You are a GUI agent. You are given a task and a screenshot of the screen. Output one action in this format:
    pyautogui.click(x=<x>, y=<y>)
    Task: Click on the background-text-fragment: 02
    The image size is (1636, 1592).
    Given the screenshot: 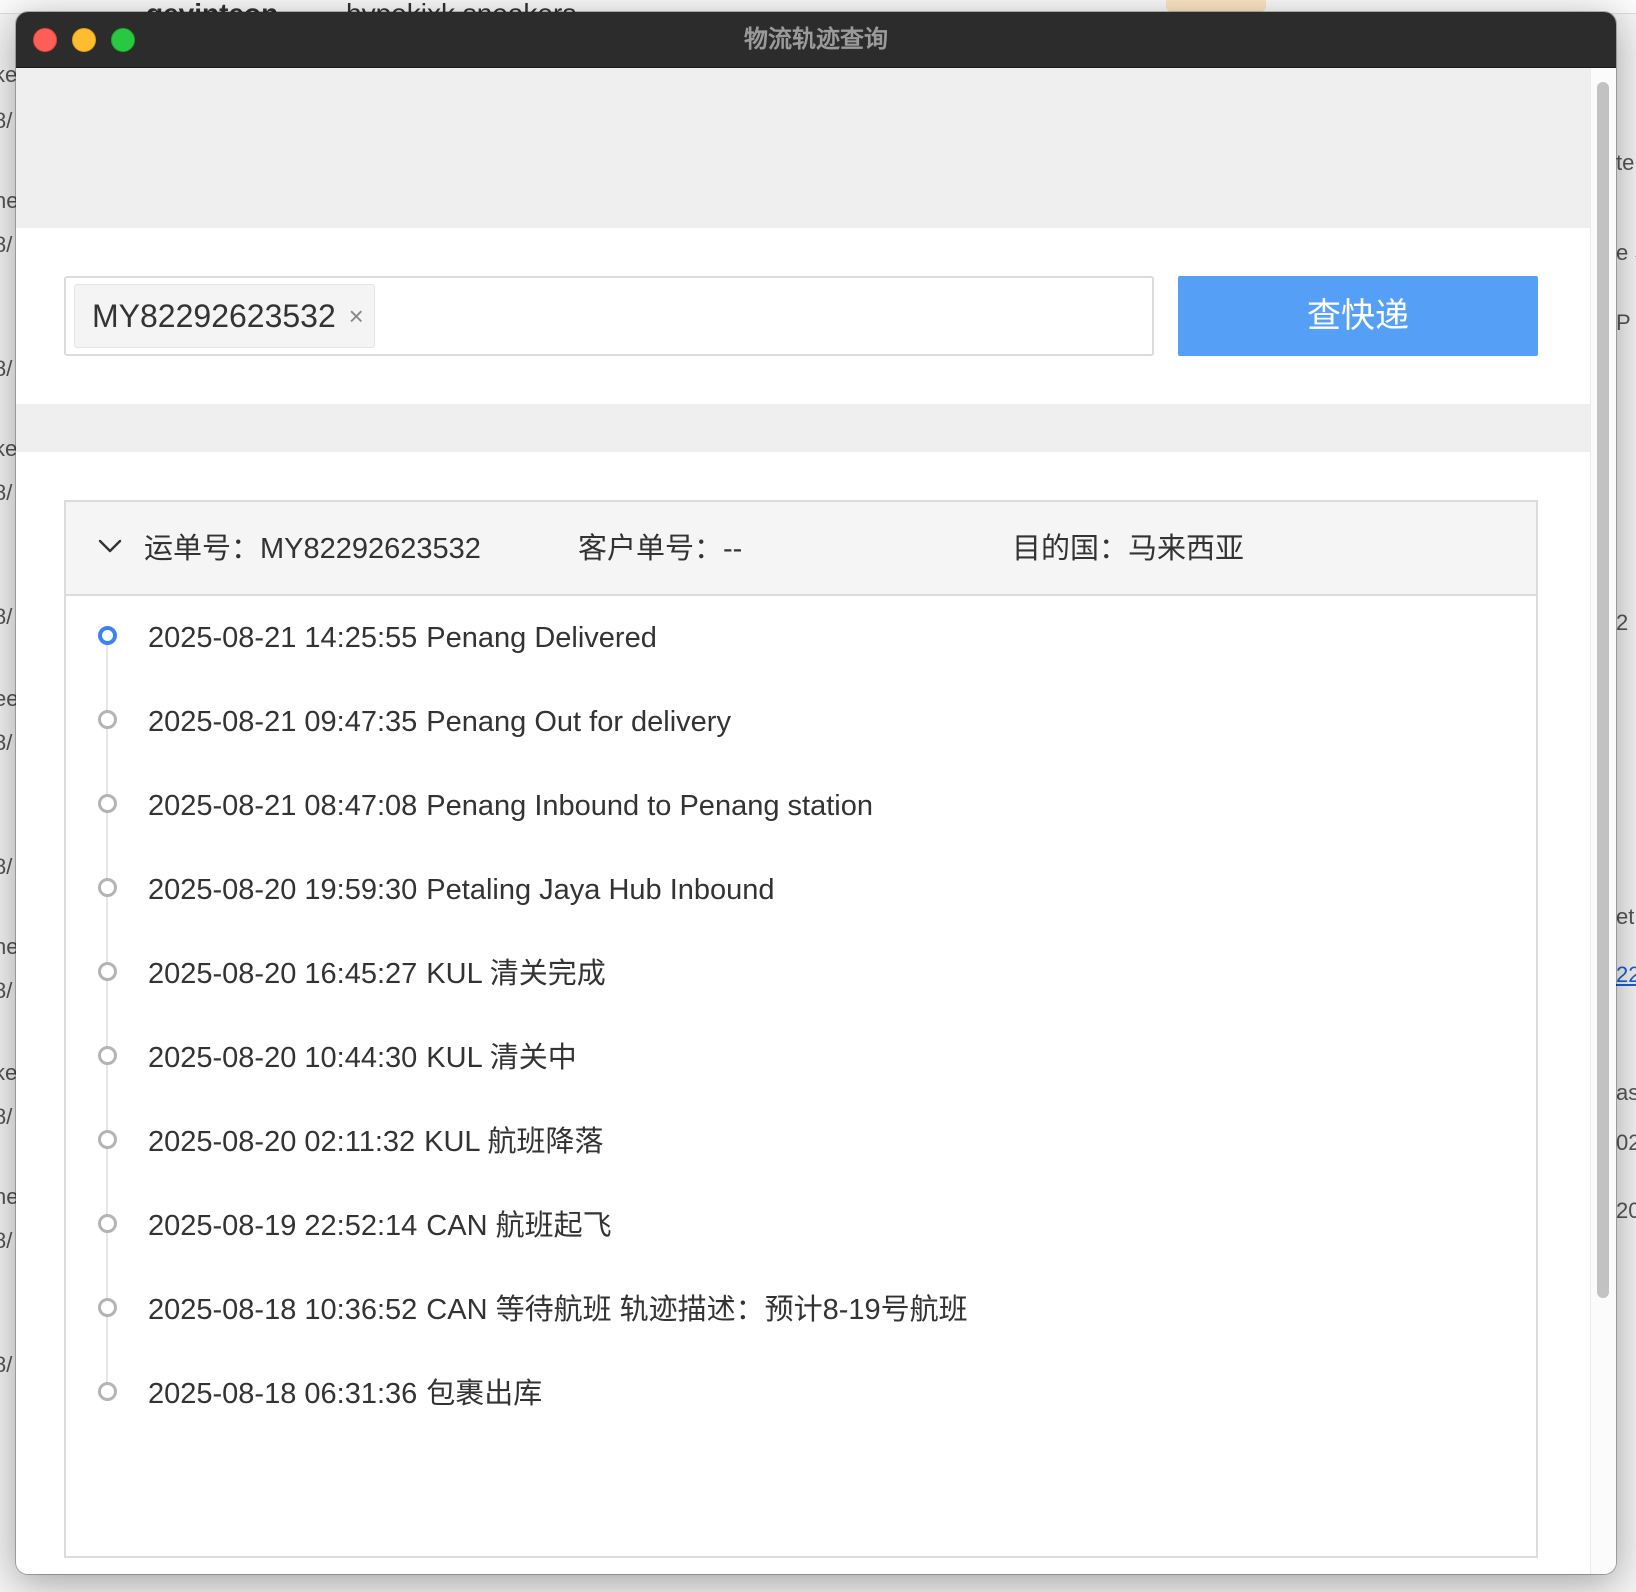 What is the action you would take?
    pyautogui.click(x=1626, y=1142)
    